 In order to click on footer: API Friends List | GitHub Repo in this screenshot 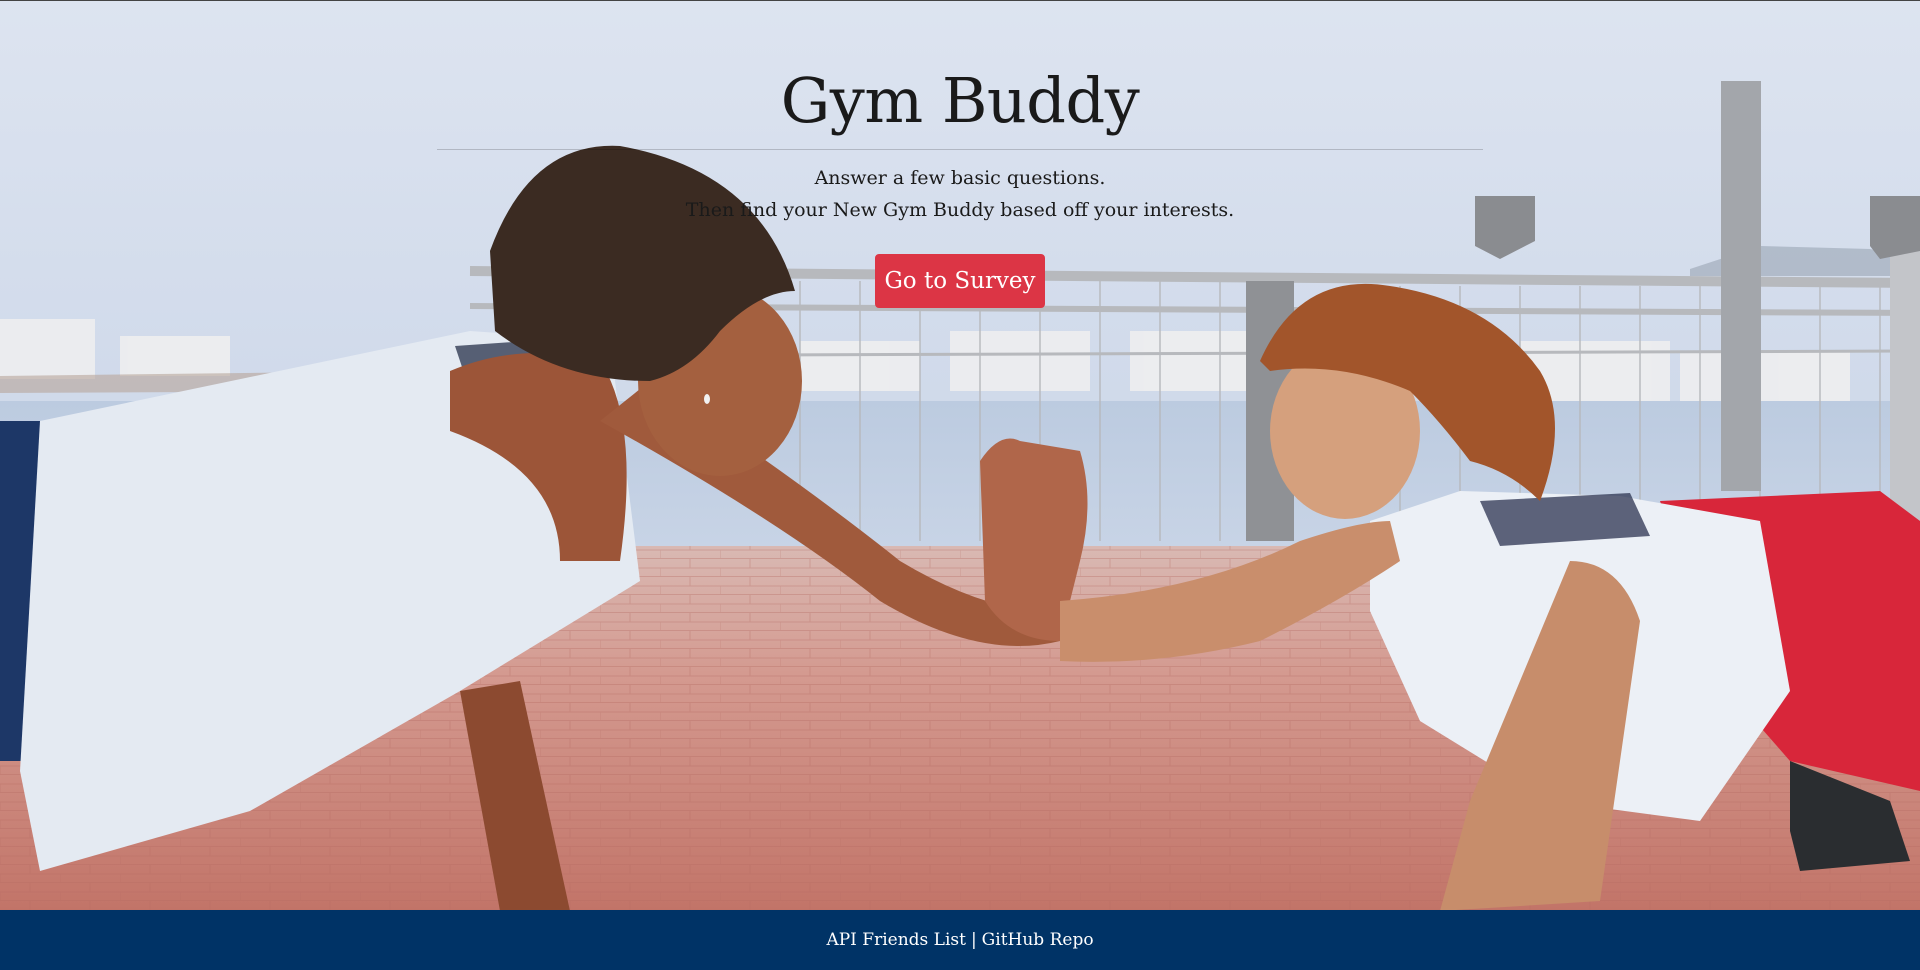, I will do `click(960, 940)`.